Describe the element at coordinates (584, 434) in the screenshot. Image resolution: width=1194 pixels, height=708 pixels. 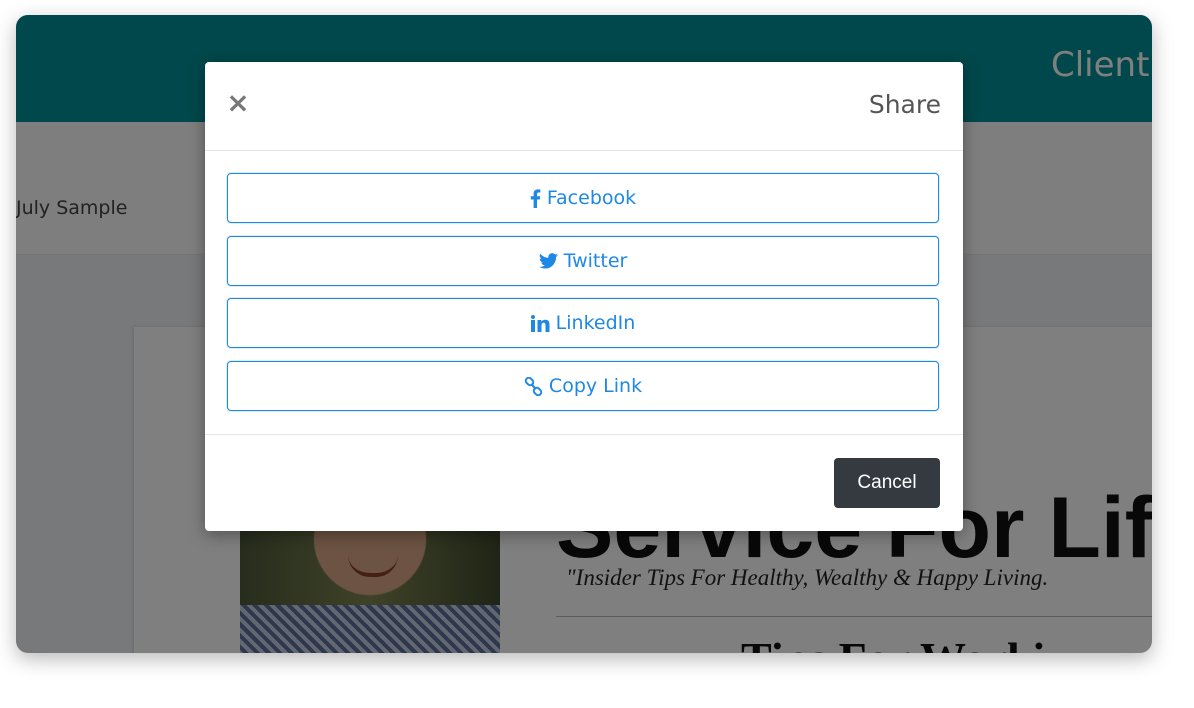
I see `modal-footer-divider` at that location.